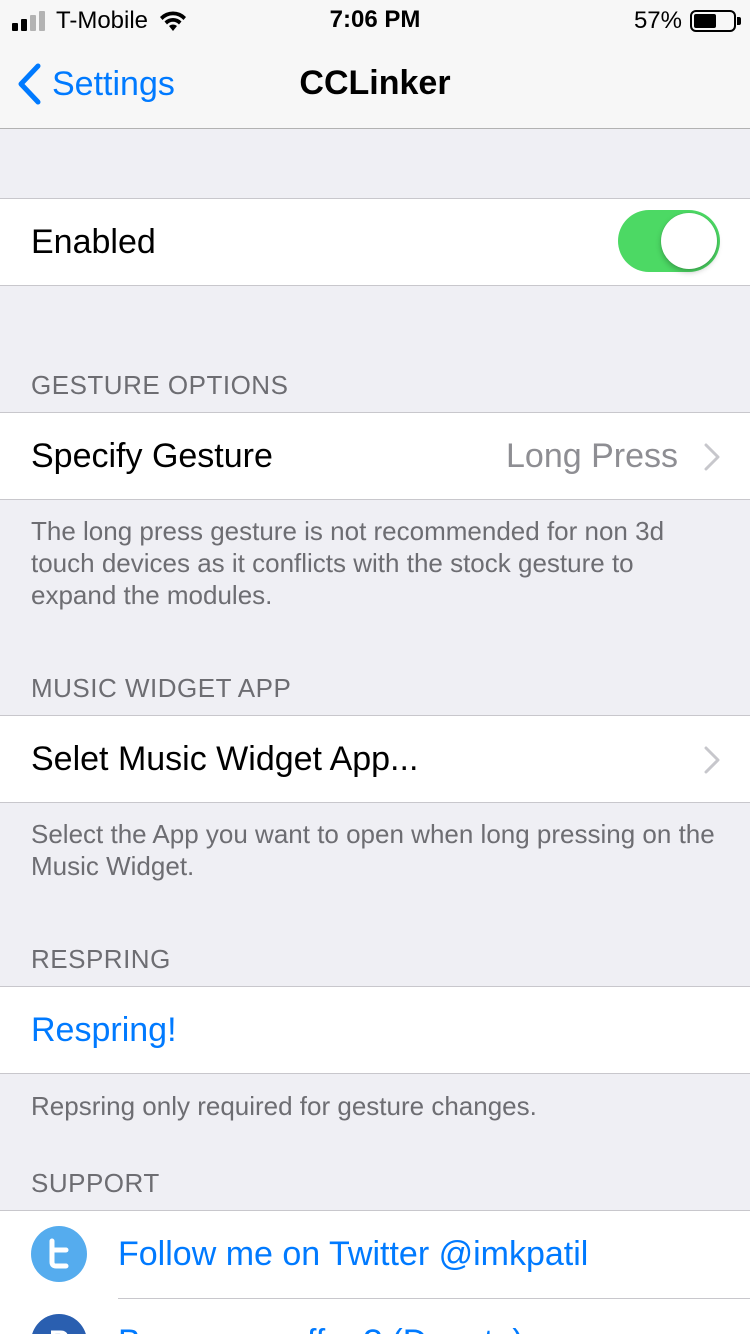 The image size is (750, 1334). I want to click on respring-button: Respring!, so click(104, 1030).